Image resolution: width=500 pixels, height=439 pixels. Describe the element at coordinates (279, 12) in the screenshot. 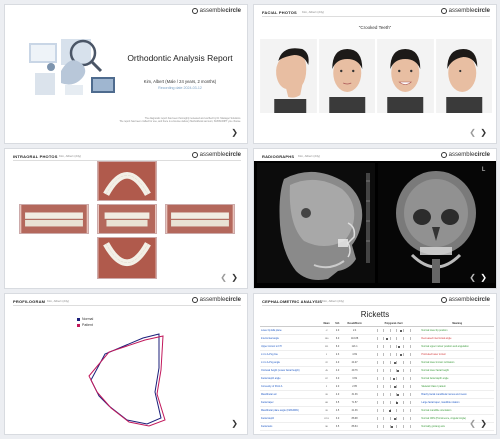

I see `slide-title: FACIAL PHOTOS` at that location.